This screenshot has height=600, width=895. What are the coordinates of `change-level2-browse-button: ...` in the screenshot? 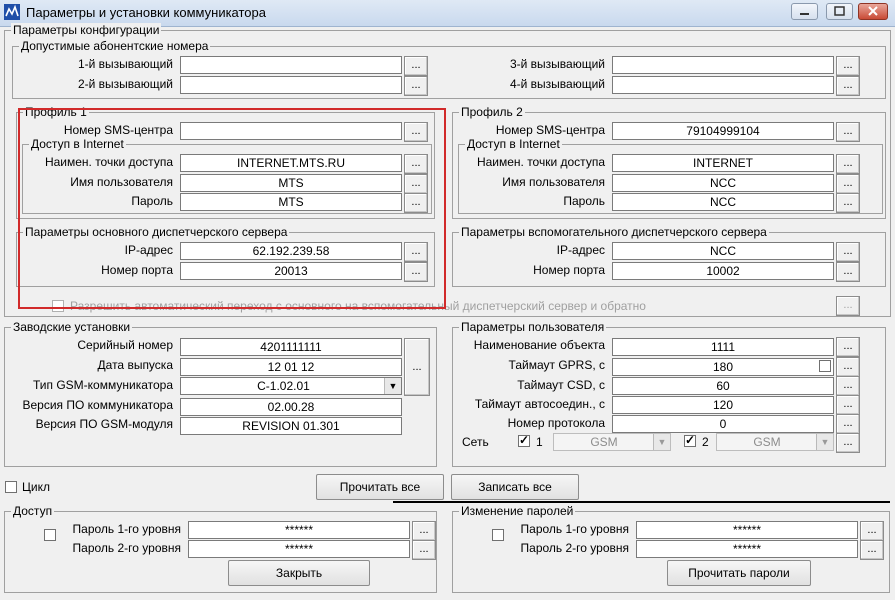 It's located at (872, 550).